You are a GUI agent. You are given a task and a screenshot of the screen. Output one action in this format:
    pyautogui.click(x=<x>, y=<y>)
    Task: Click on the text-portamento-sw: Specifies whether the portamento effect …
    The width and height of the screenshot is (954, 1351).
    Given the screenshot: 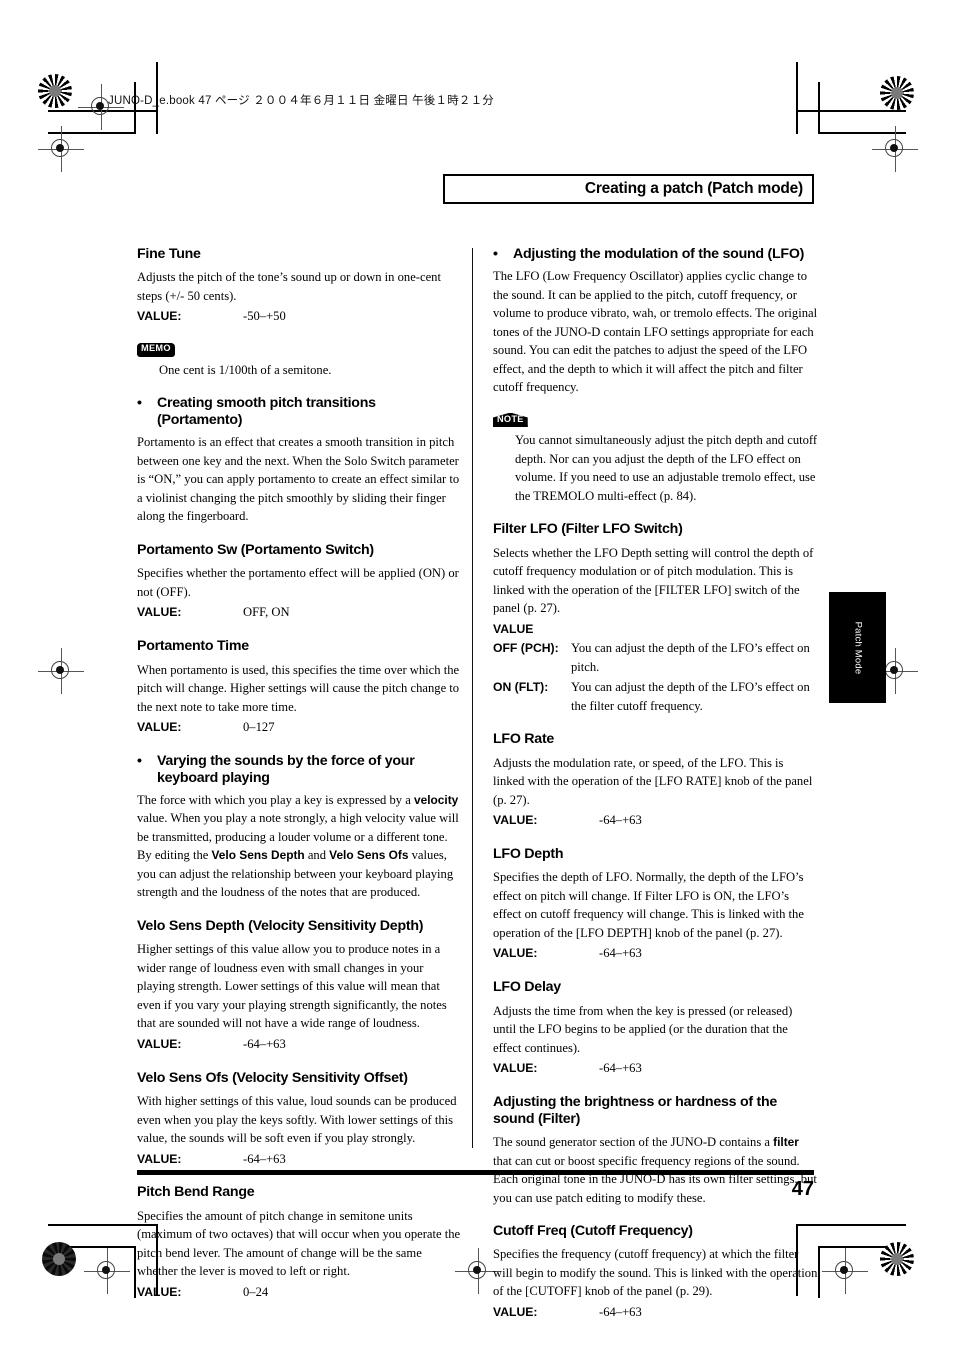 What is the action you would take?
    pyautogui.click(x=298, y=582)
    